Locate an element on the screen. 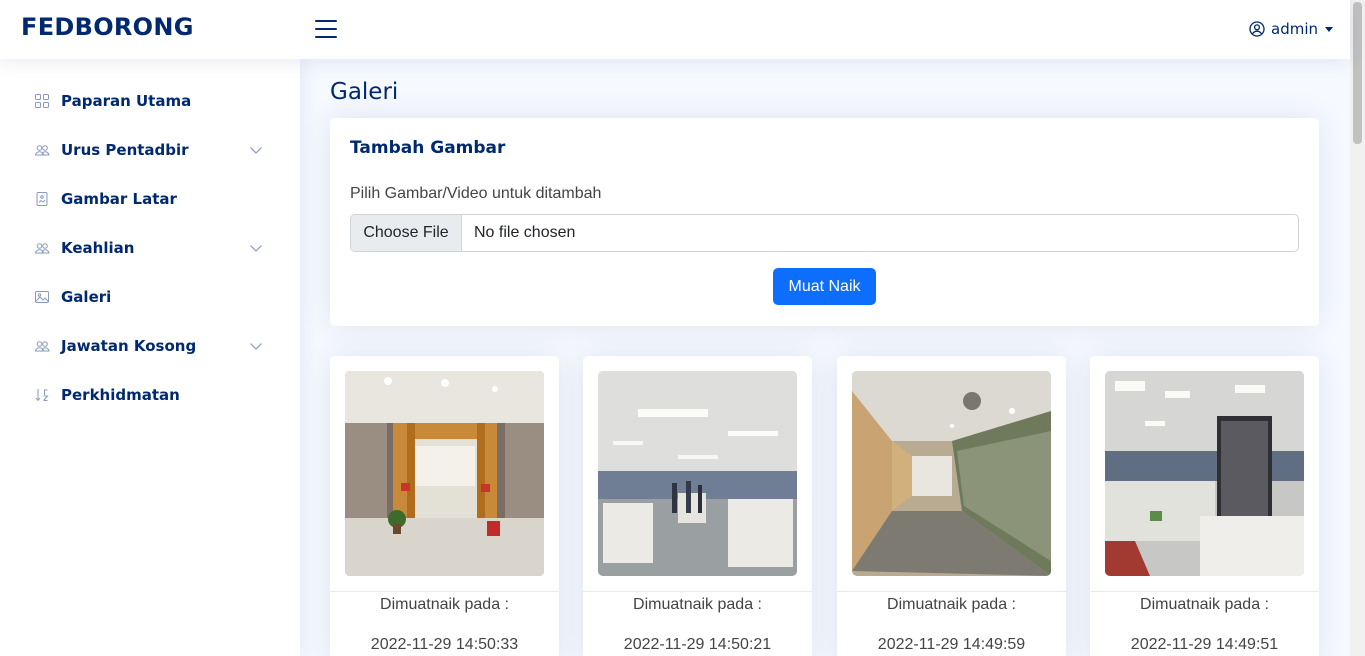  sidebar-item-paparan-utama: Paparan Utama is located at coordinates (150, 101).